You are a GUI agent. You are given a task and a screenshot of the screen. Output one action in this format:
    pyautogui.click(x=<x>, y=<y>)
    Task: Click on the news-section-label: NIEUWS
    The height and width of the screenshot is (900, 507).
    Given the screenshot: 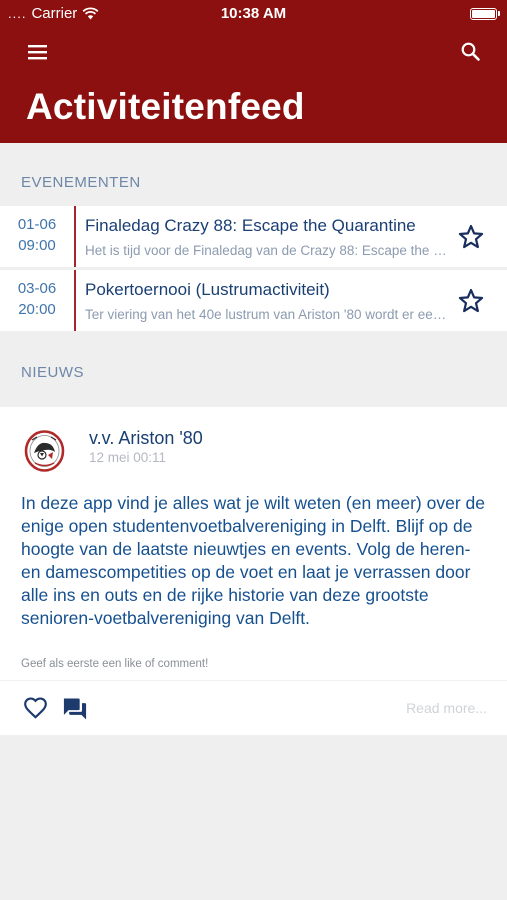 What is the action you would take?
    pyautogui.click(x=52, y=372)
    